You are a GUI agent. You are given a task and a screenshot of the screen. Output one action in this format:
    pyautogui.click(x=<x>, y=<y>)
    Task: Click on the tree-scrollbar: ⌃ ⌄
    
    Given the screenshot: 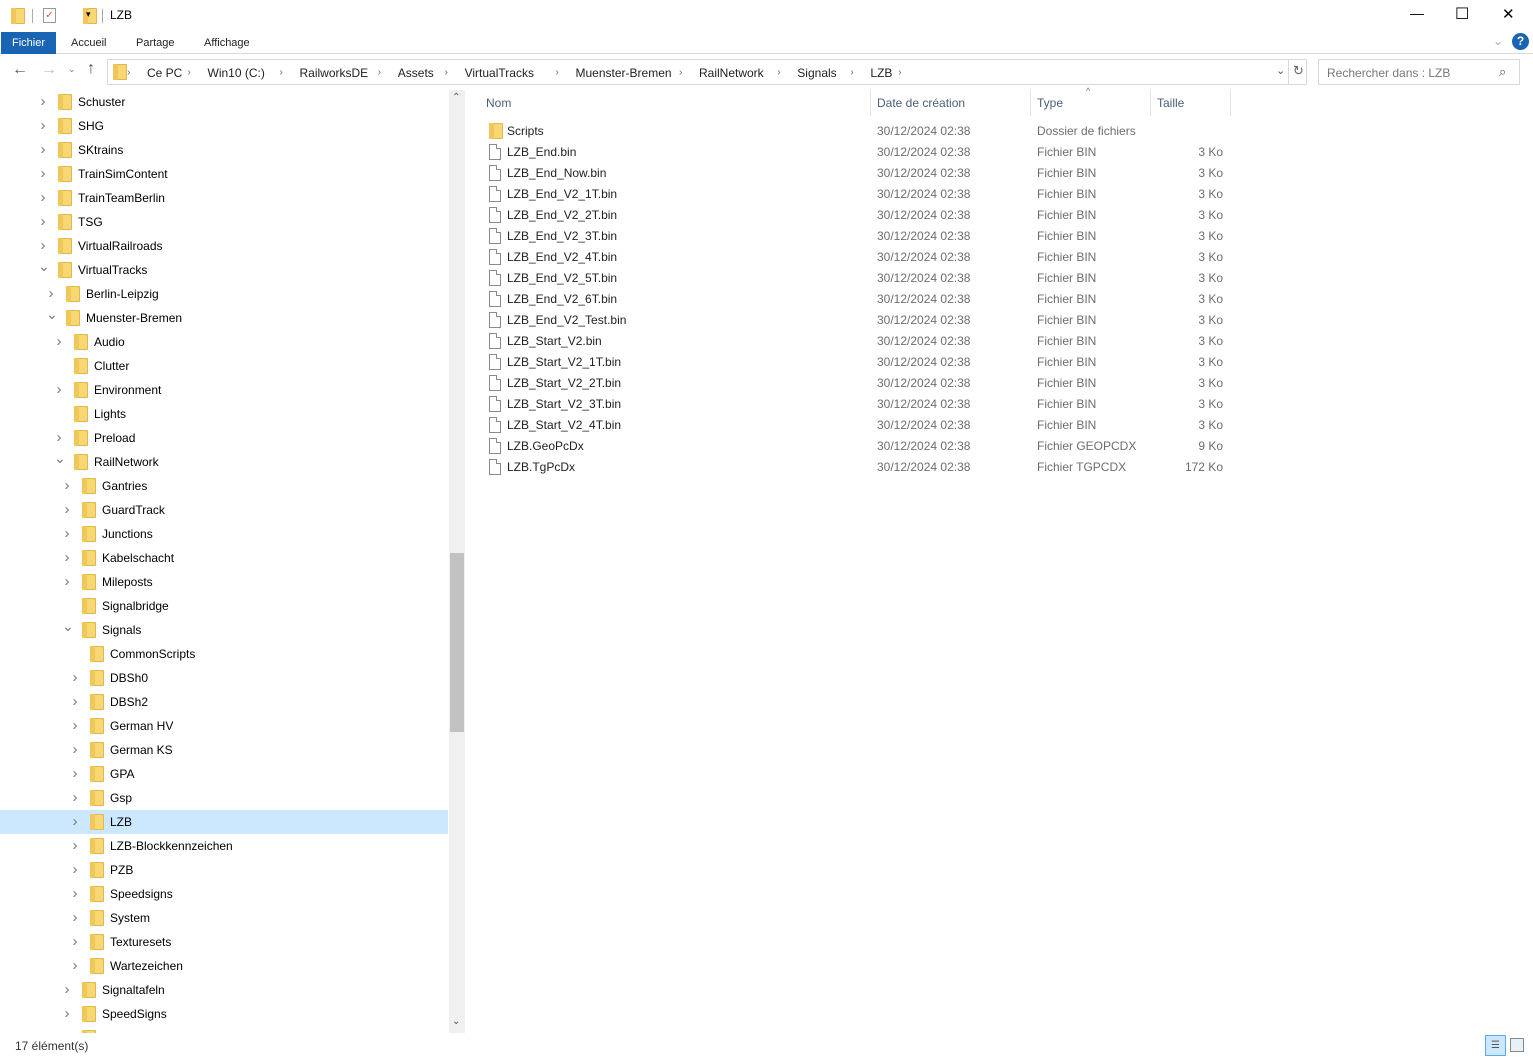 What is the action you would take?
    pyautogui.click(x=457, y=561)
    